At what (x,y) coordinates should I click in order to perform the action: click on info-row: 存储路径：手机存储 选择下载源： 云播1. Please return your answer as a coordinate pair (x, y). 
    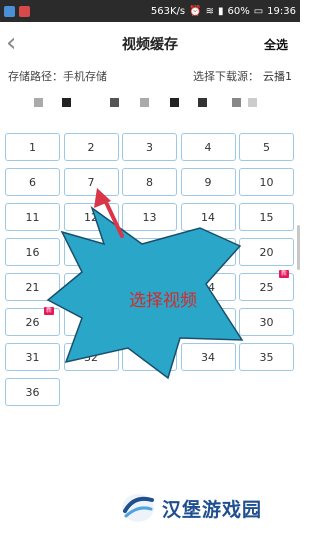
    Looking at the image, I should click on (150, 77).